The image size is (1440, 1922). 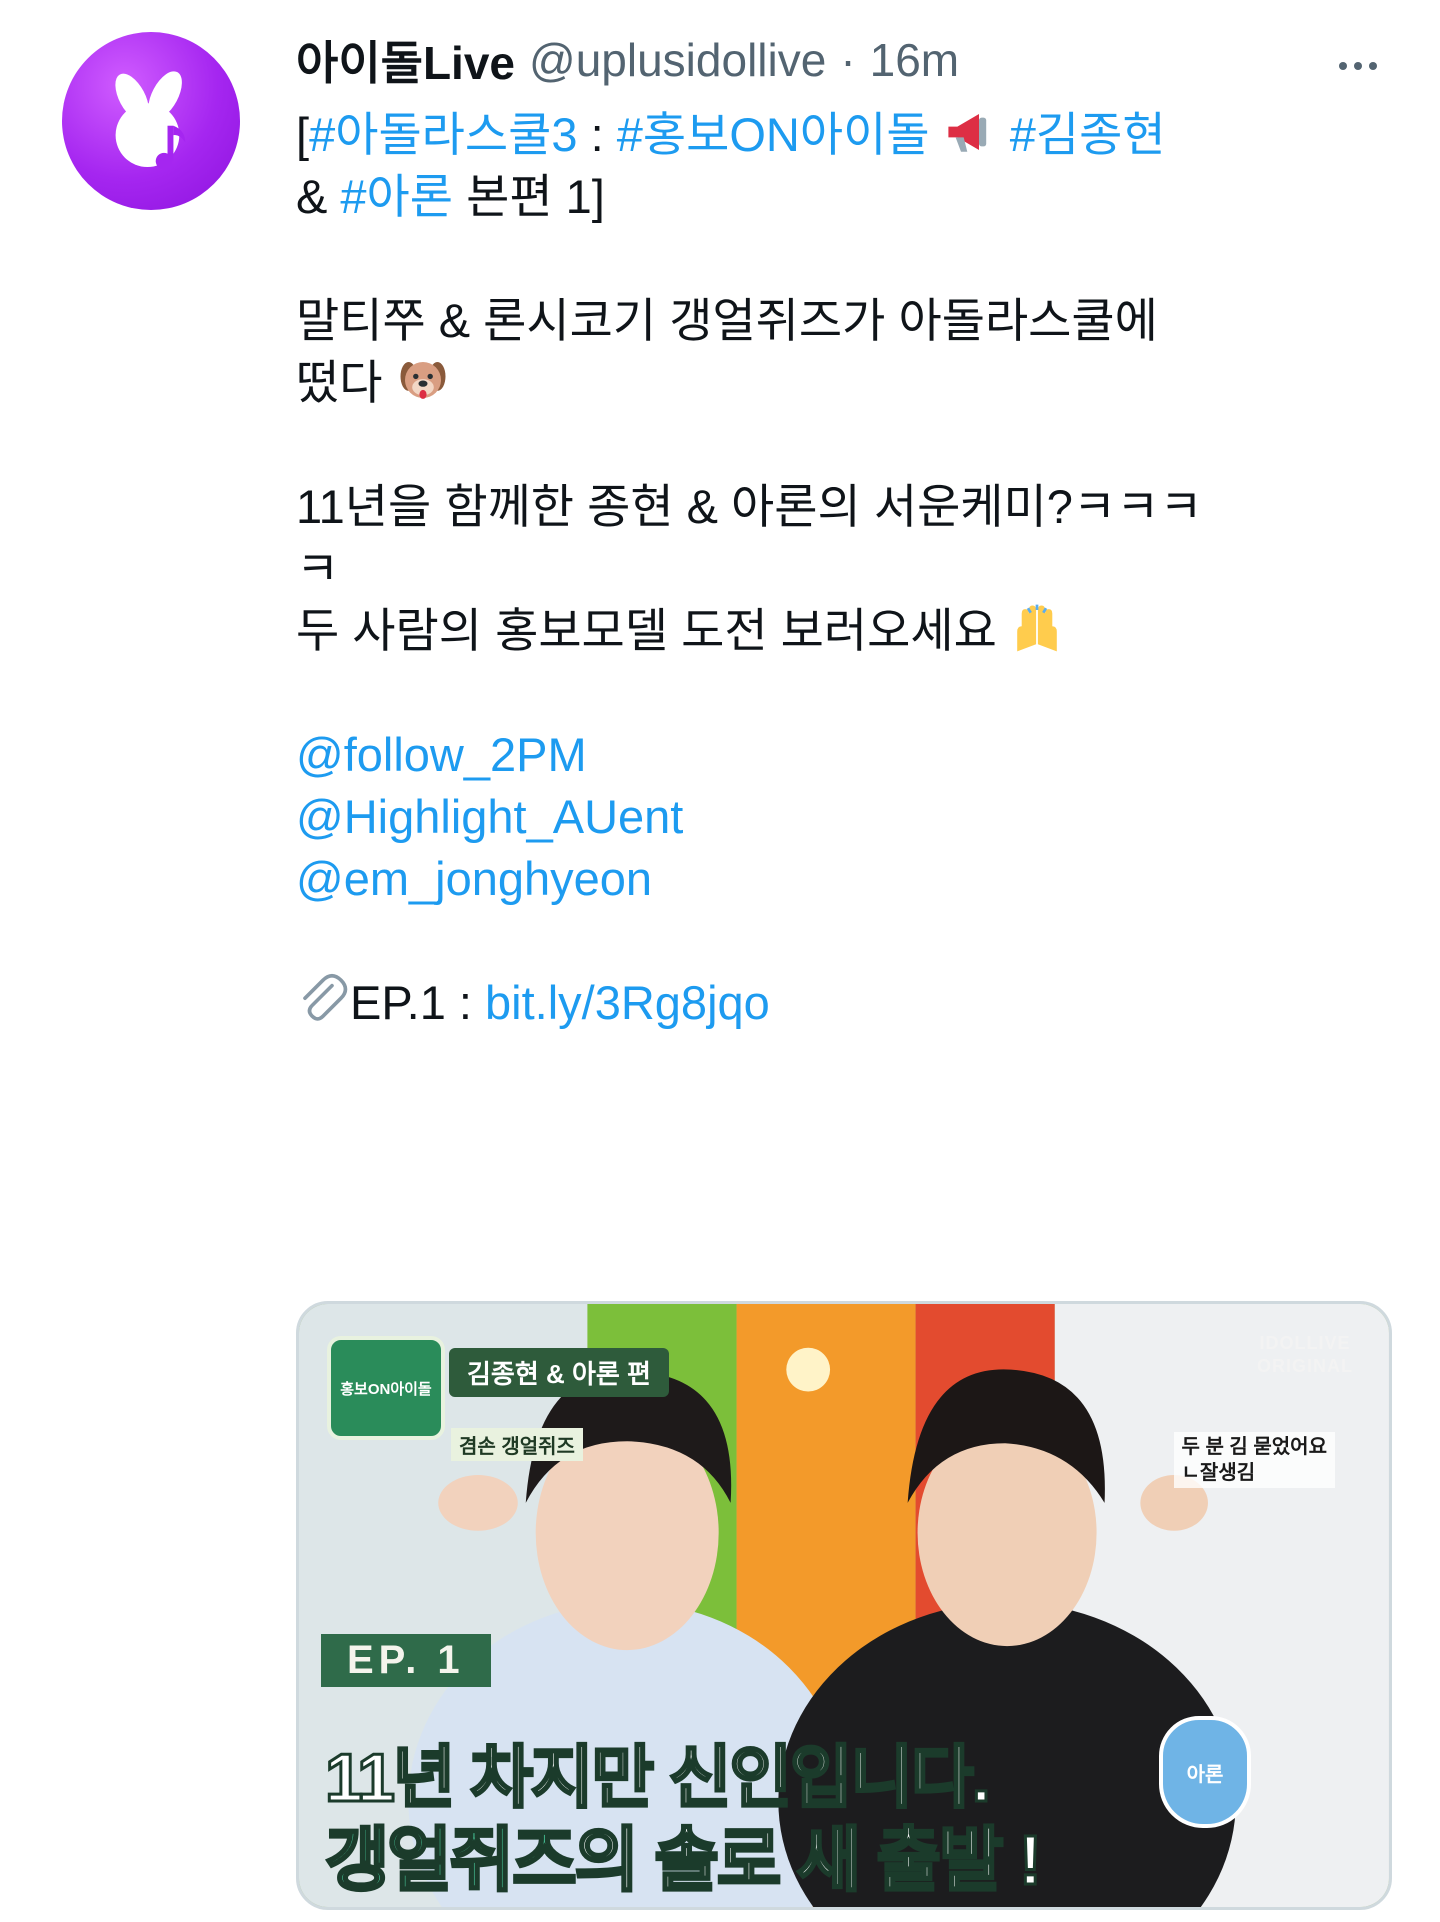 I want to click on dog-face-icon, so click(x=423, y=380).